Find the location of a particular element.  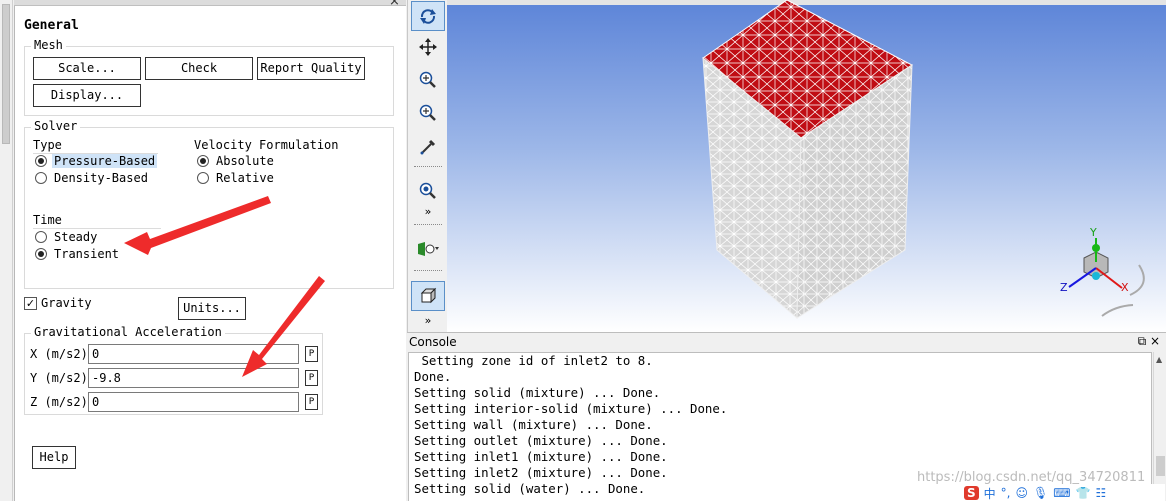

annotation-arrows is located at coordinates (224, 286).